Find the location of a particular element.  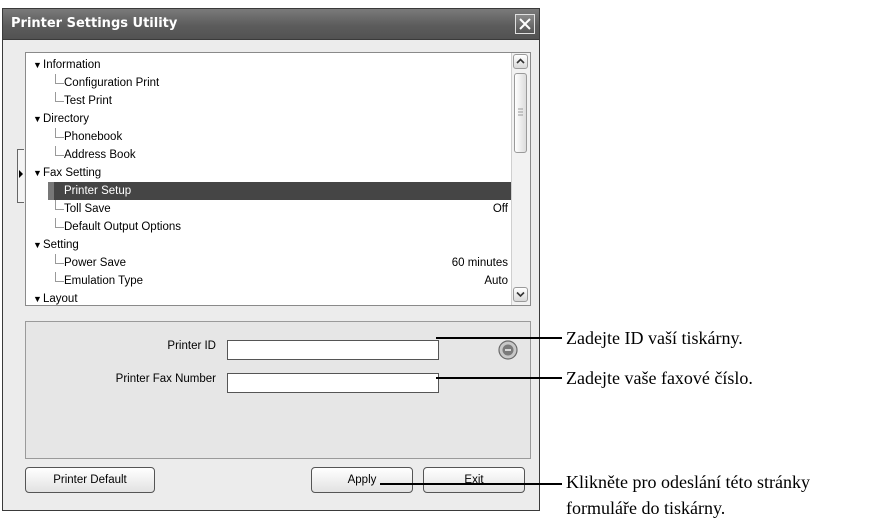

tree-item: Printer Setup is located at coordinates (280, 191).